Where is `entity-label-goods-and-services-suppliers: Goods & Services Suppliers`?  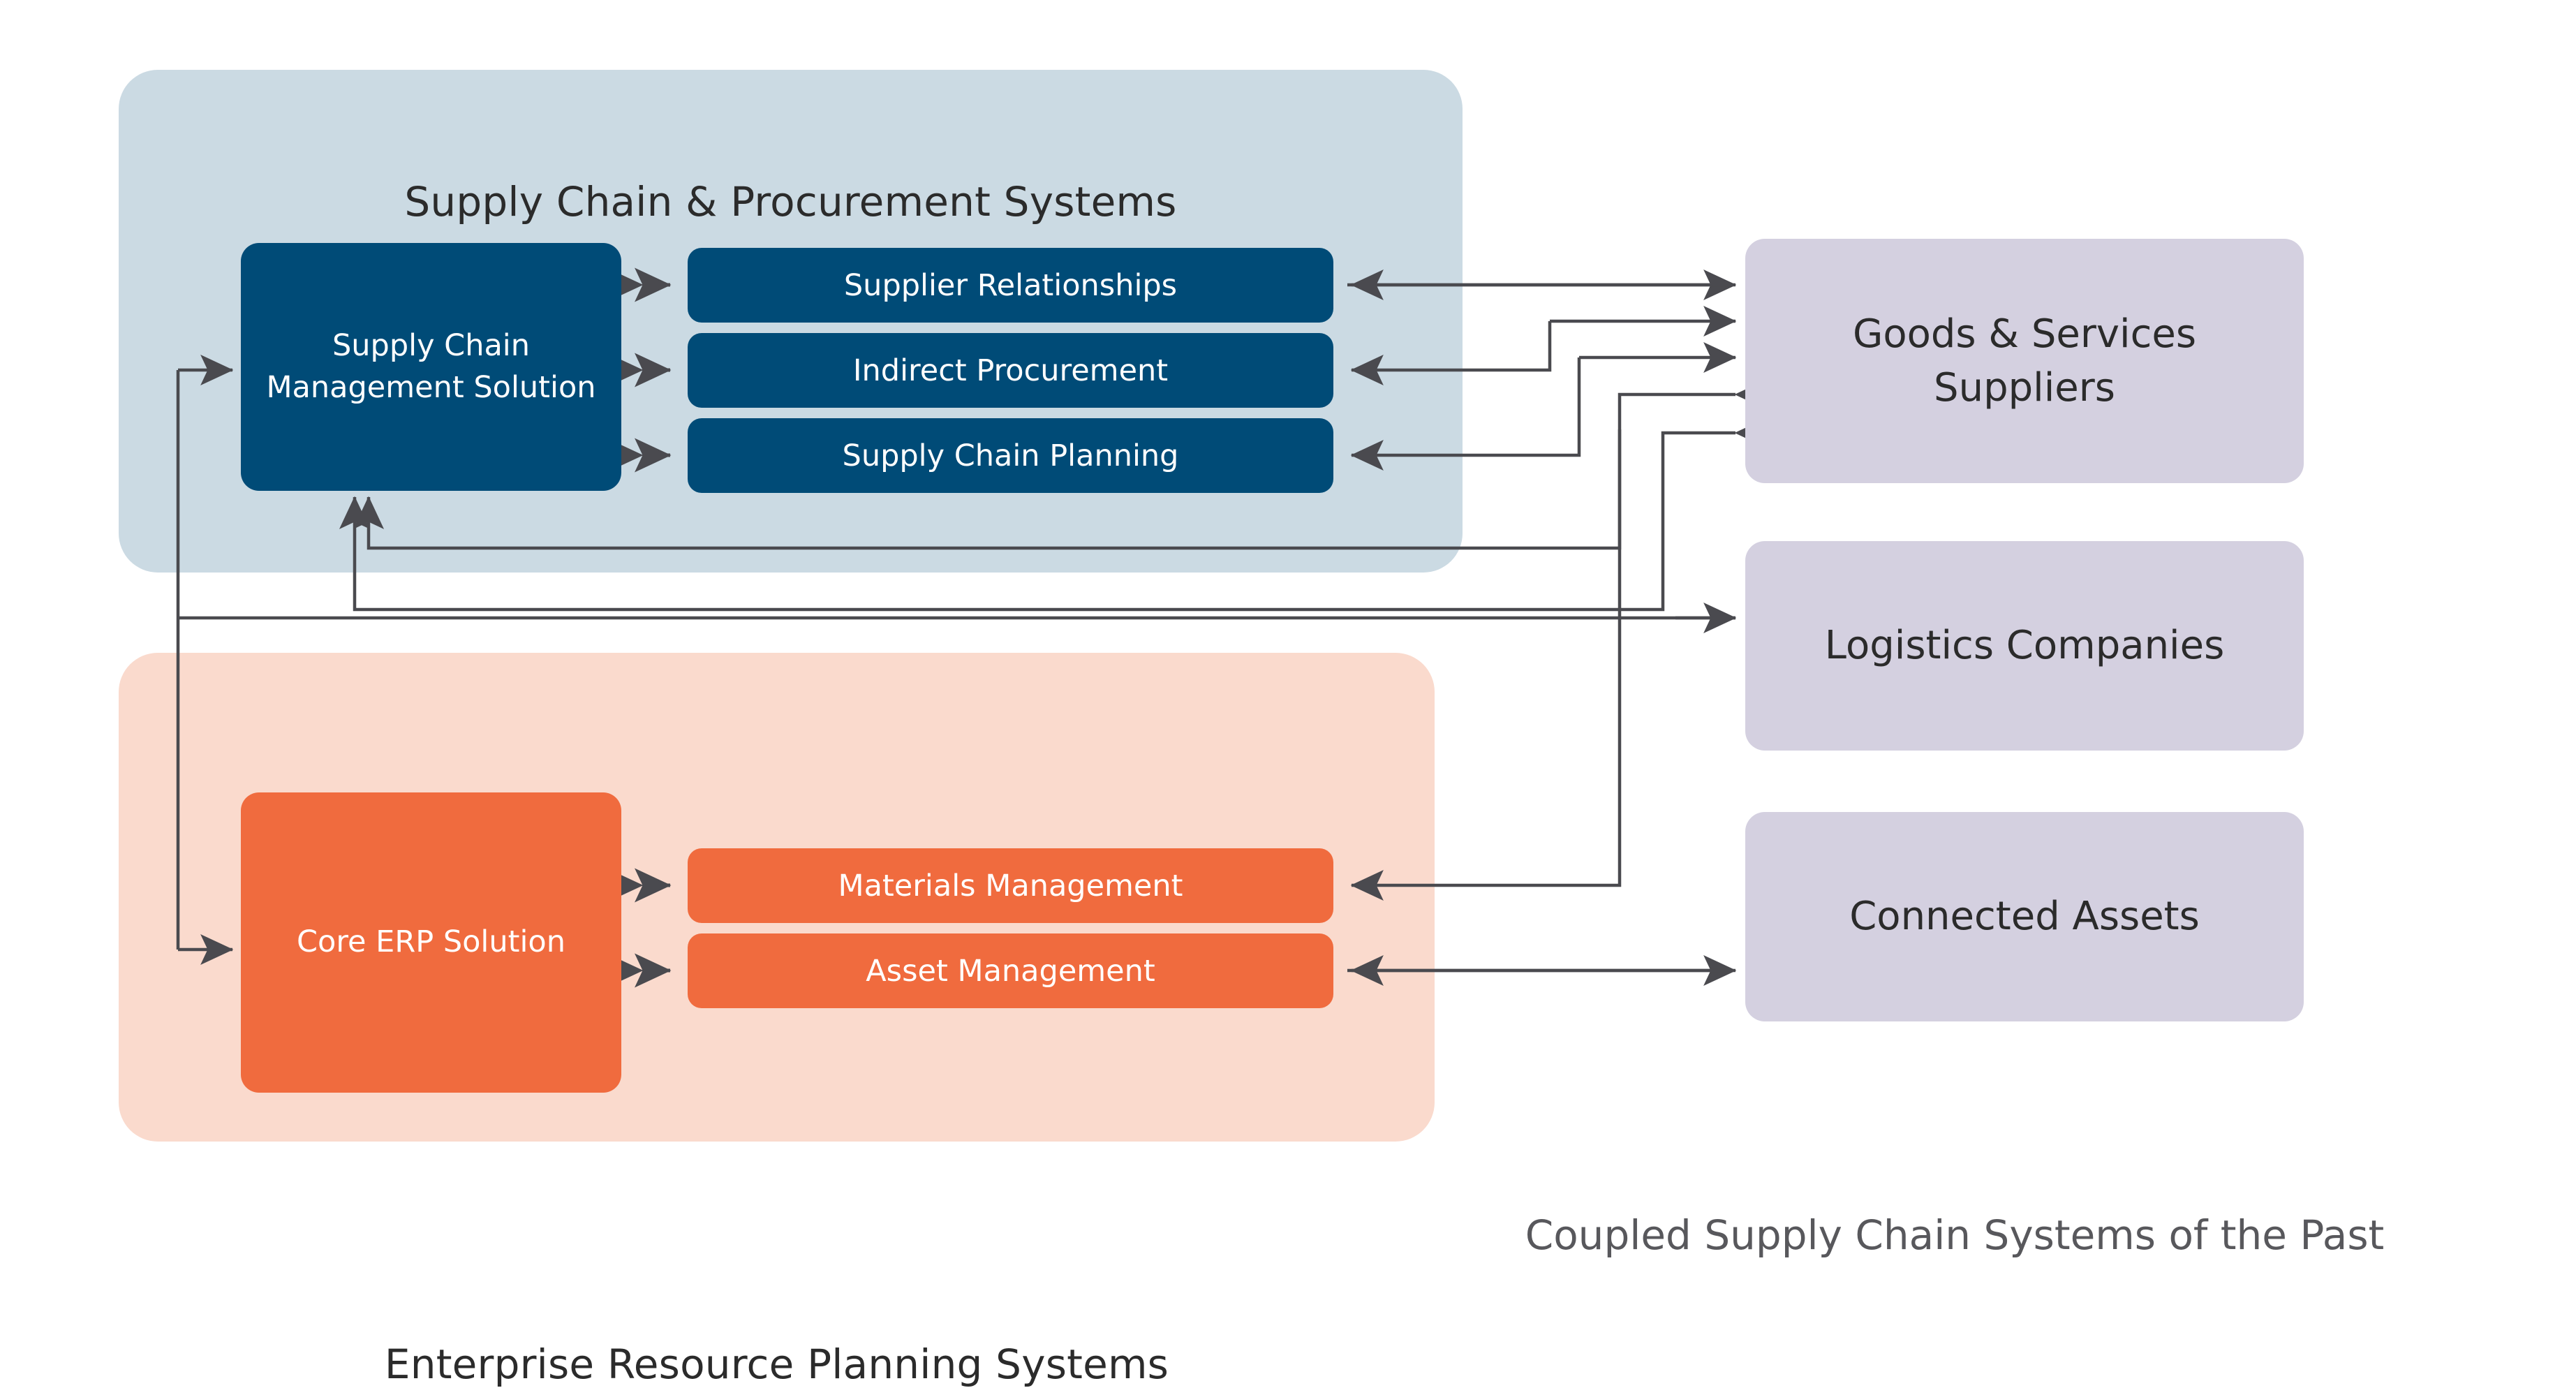 entity-label-goods-and-services-suppliers: Goods & Services Suppliers is located at coordinates (2024, 361).